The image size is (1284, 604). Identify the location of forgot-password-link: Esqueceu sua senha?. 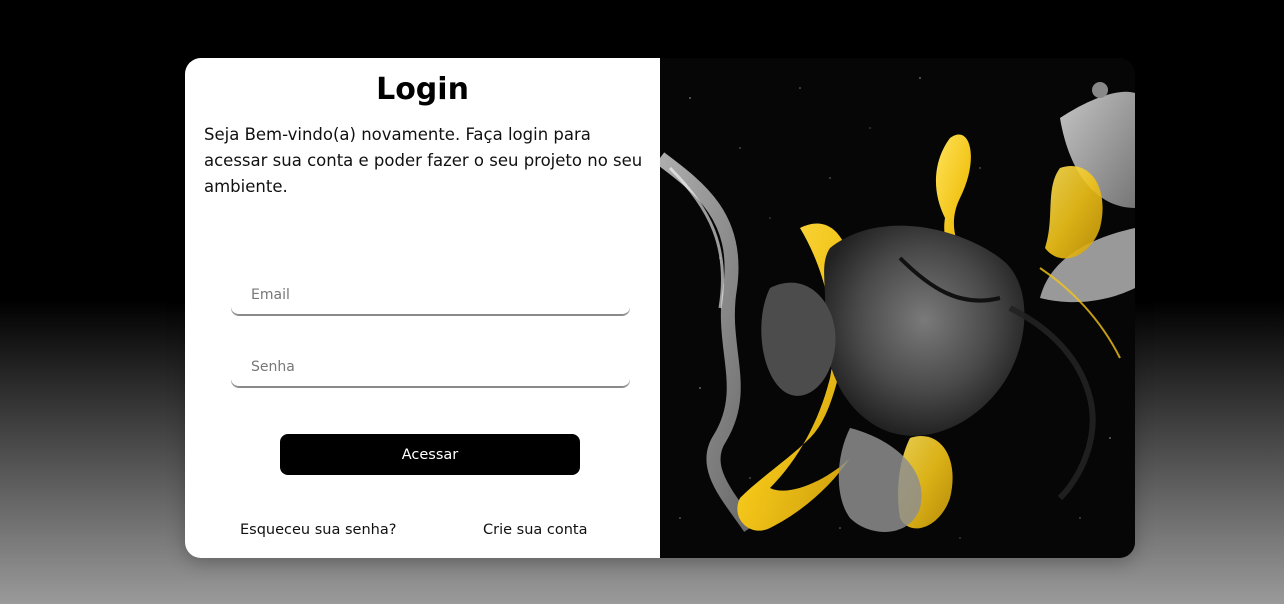
(318, 530).